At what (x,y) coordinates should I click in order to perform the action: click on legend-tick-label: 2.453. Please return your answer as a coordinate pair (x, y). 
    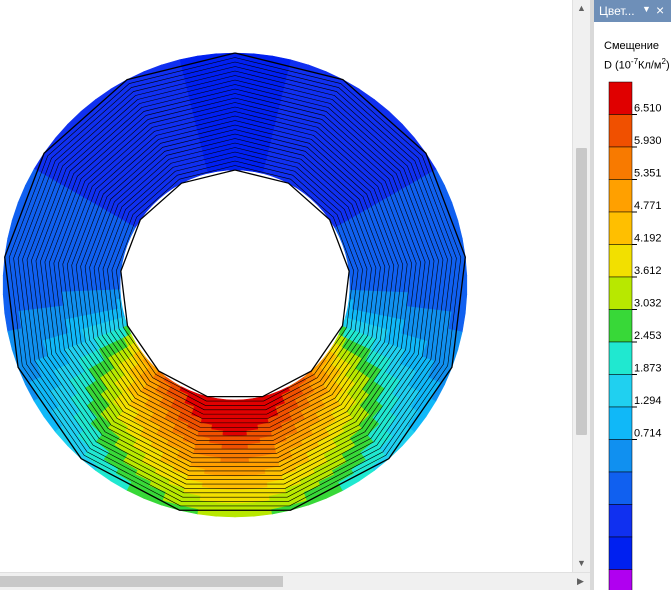
    Looking at the image, I should click on (648, 336).